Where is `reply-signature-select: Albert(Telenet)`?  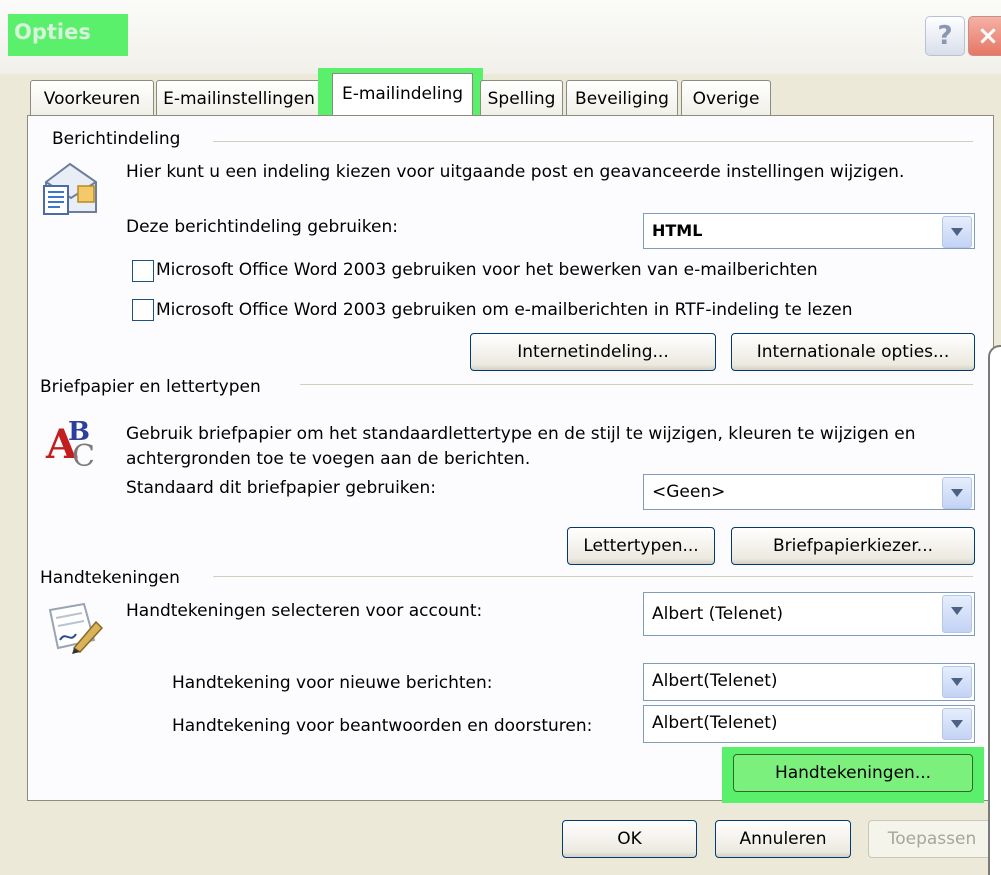
reply-signature-select: Albert(Telenet) is located at coordinates (809, 724).